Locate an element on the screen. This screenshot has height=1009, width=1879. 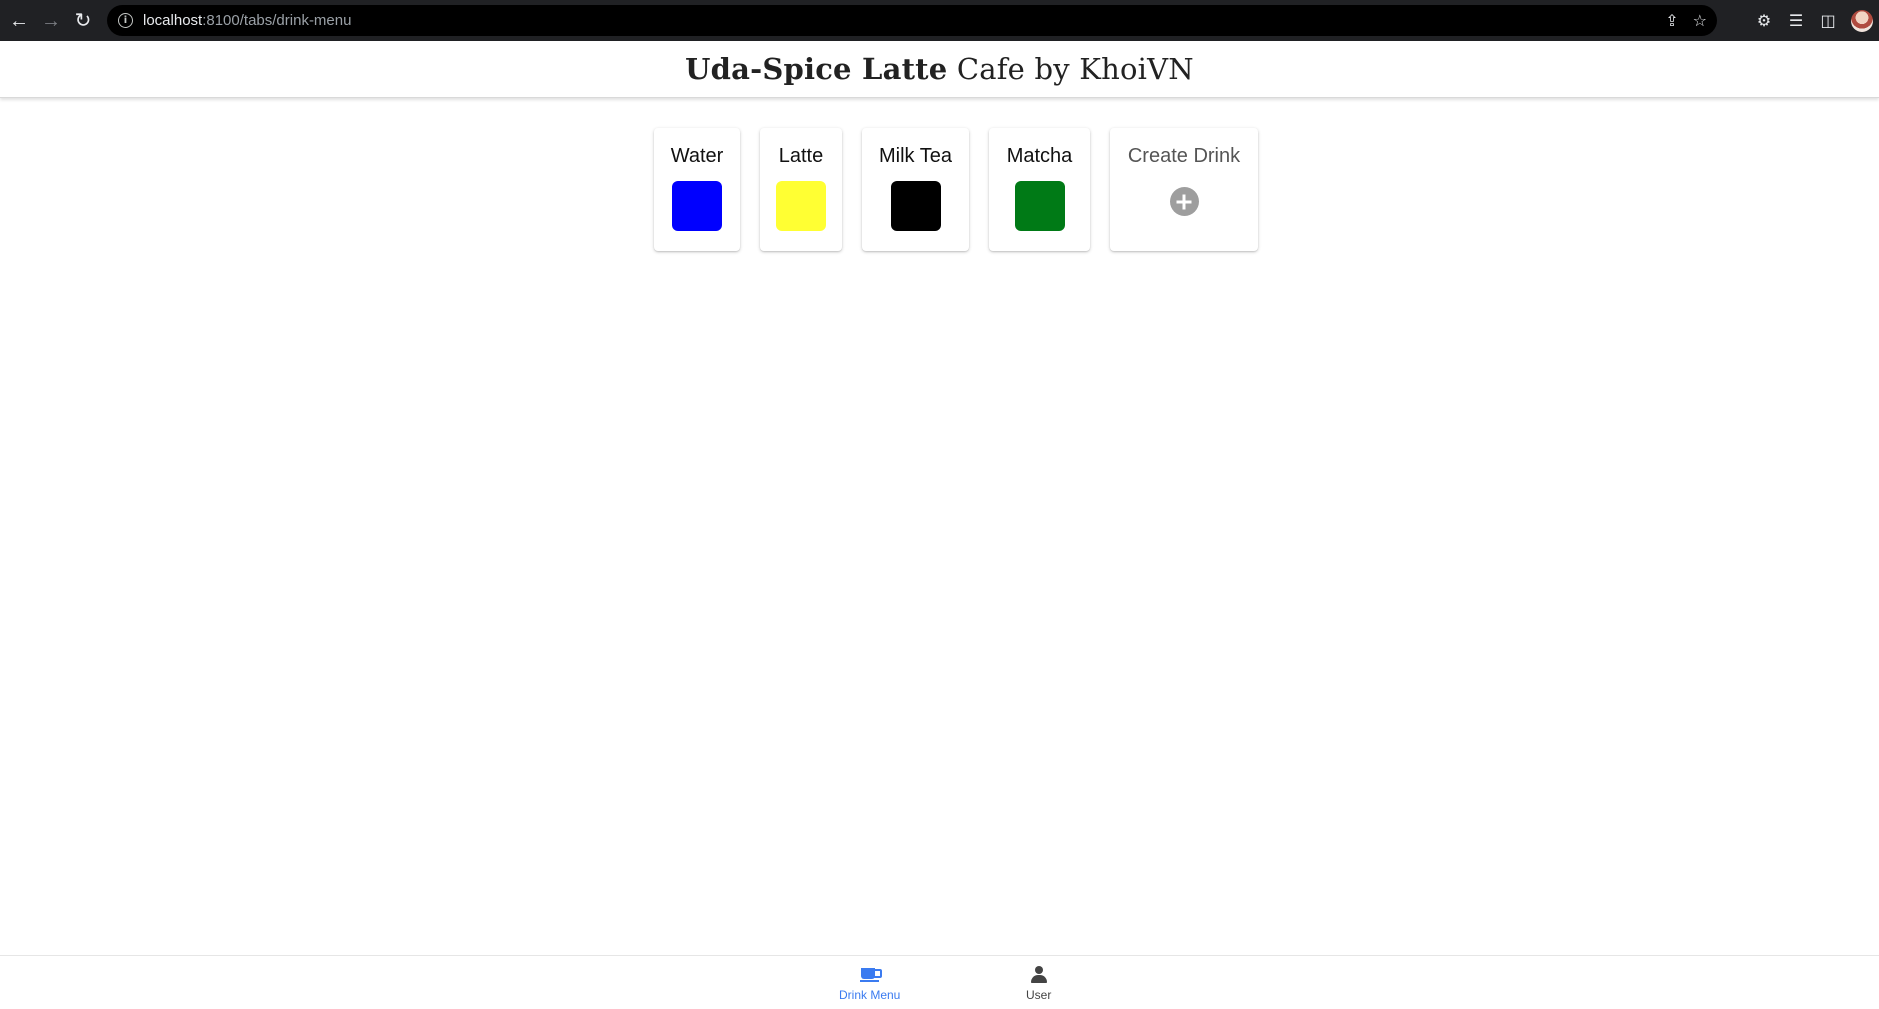
url-text: localhost:8100/tabs/drink-menu is located at coordinates (247, 20).